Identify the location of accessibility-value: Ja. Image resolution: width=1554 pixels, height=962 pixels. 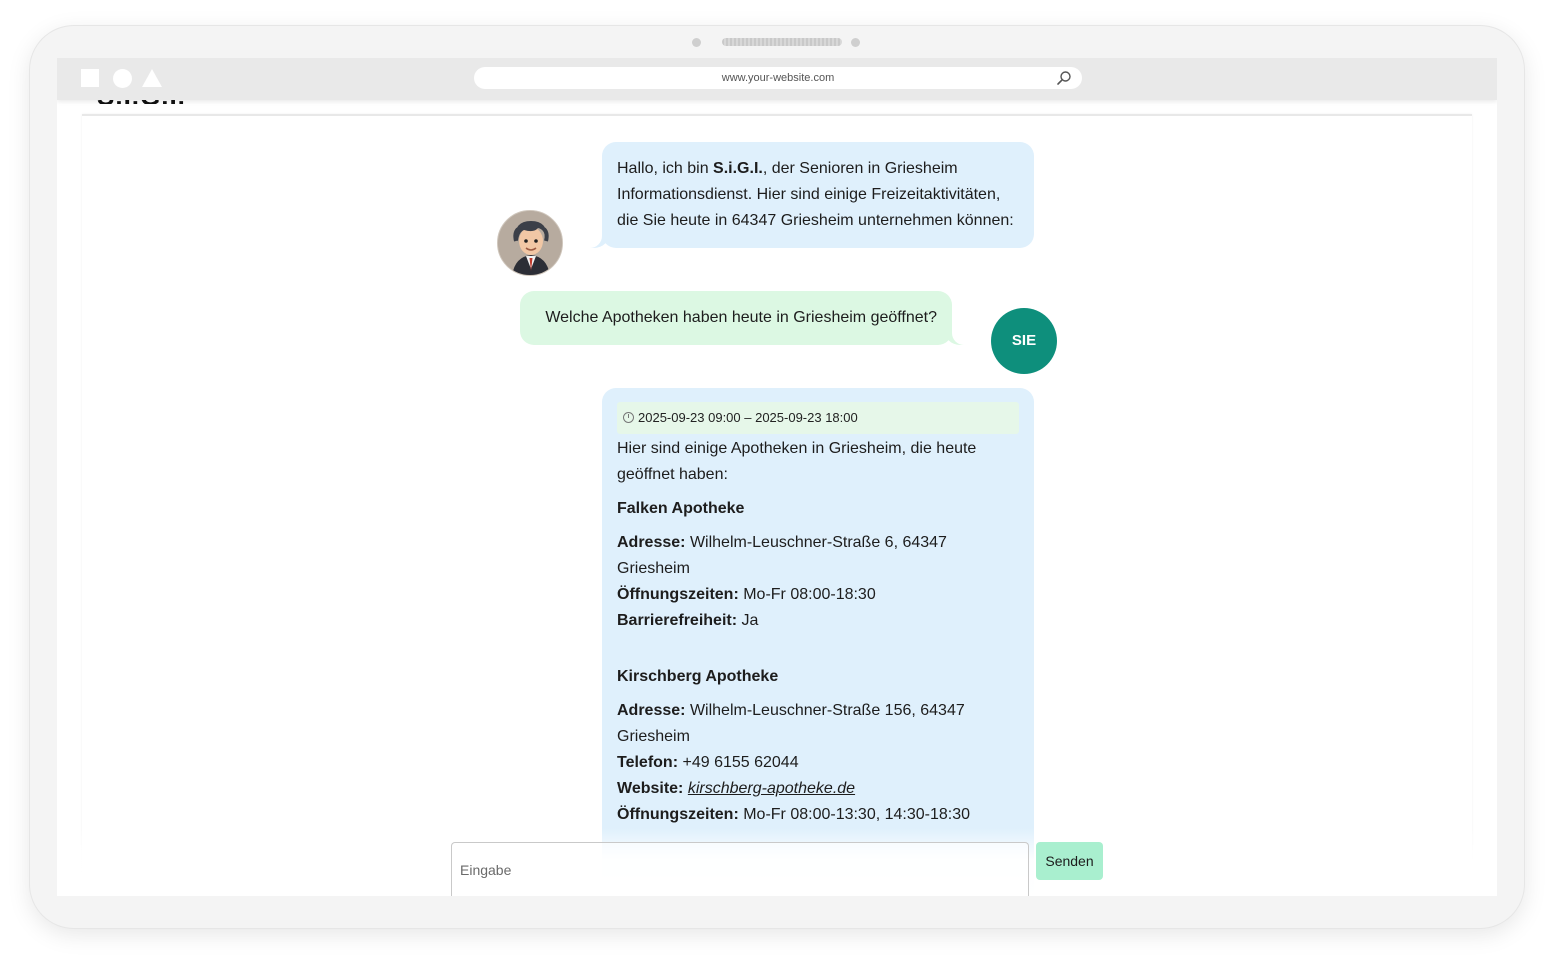
(750, 620).